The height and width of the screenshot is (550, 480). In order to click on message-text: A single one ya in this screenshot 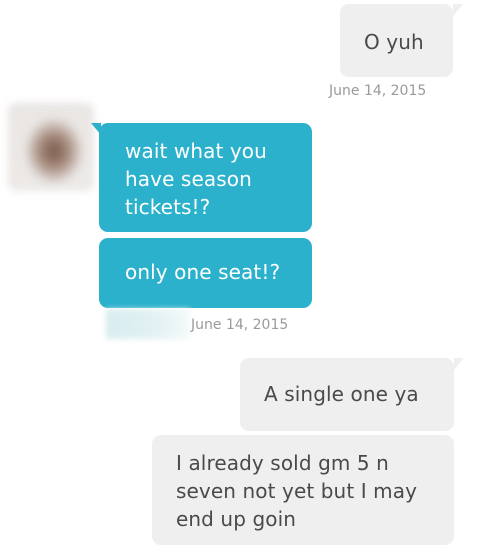, I will do `click(341, 394)`.